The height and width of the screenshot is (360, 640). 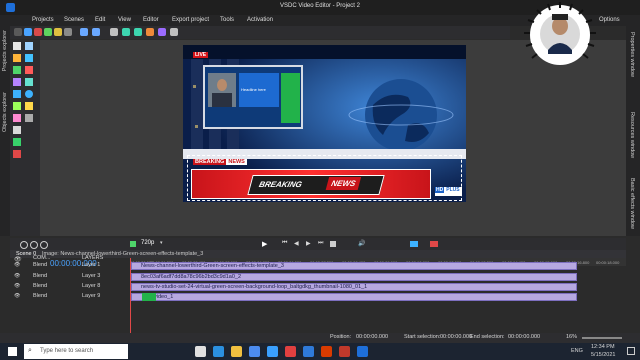 What do you see at coordinates (17, 142) in the screenshot?
I see `effects-tool-icon` at bounding box center [17, 142].